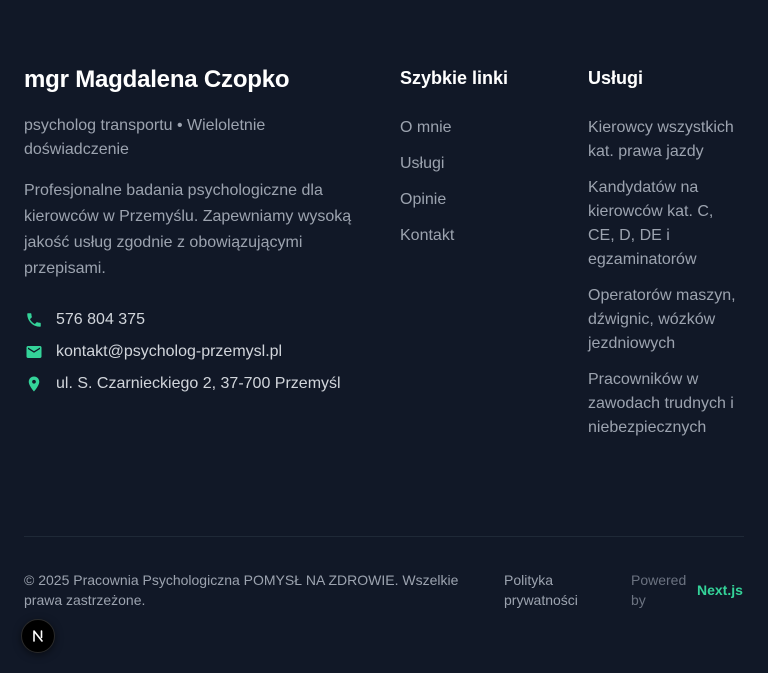 This screenshot has width=768, height=673. I want to click on address-text: ul. S. Czarnieckiego 2, 37-700 Przemyśl, so click(198, 383).